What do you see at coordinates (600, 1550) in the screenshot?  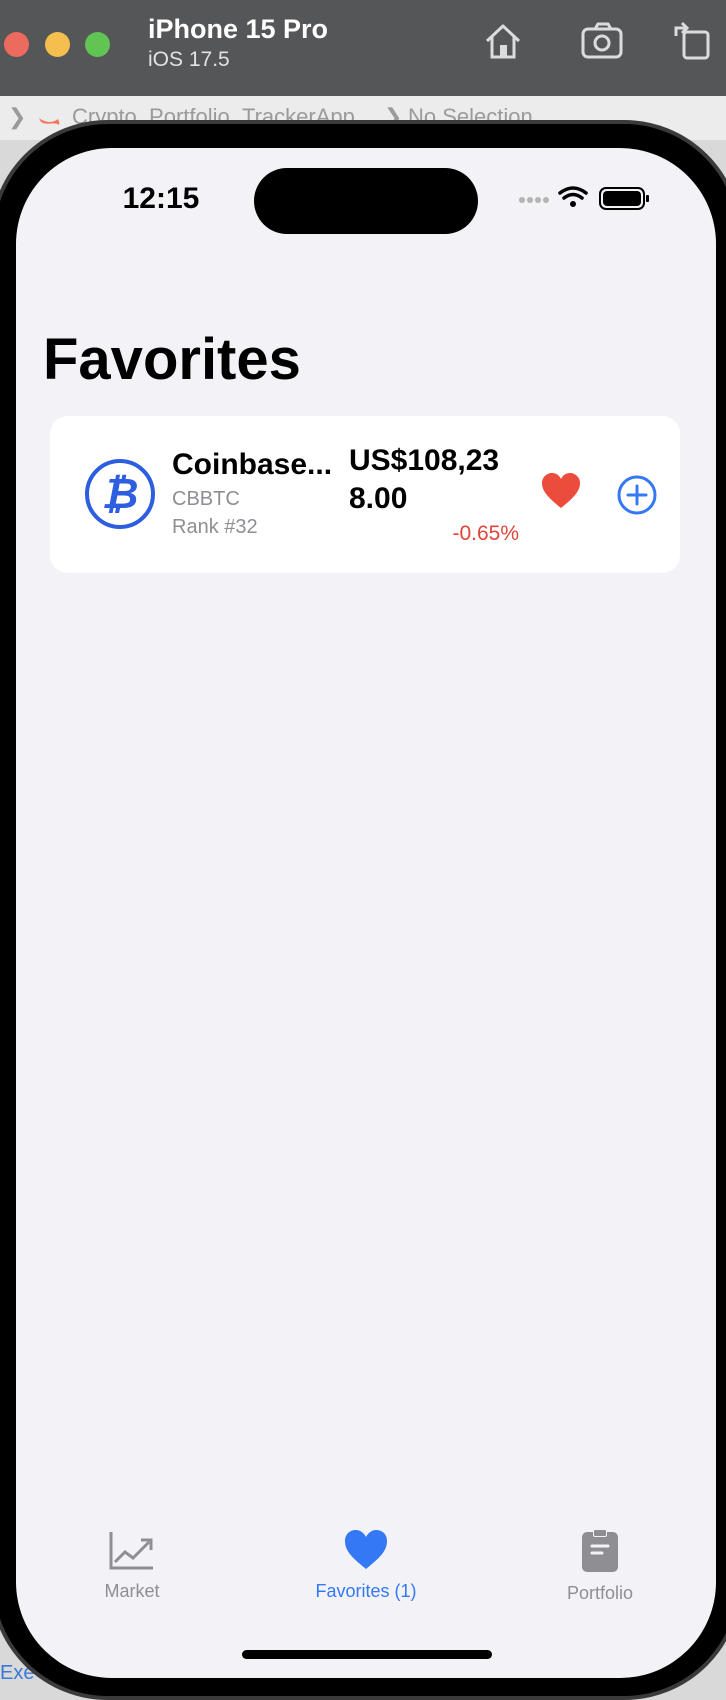 I see `clipboard-icon` at bounding box center [600, 1550].